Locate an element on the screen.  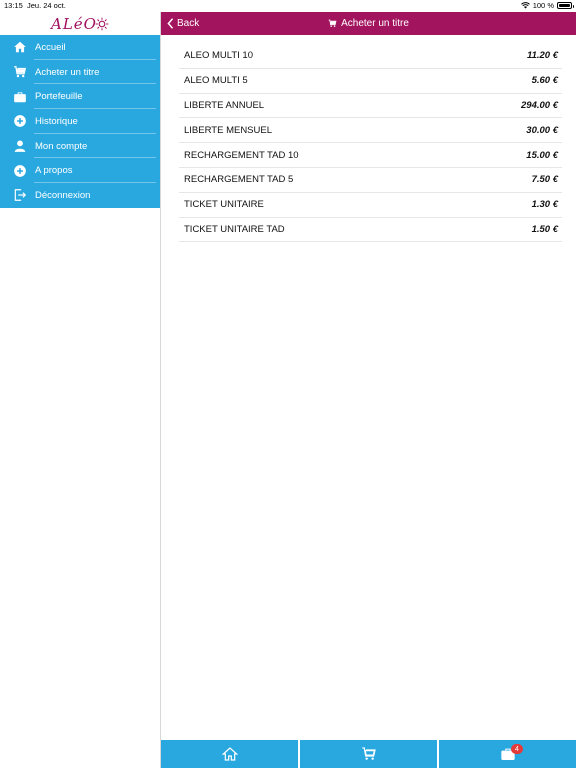
status-right: 100 % is located at coordinates (547, 5).